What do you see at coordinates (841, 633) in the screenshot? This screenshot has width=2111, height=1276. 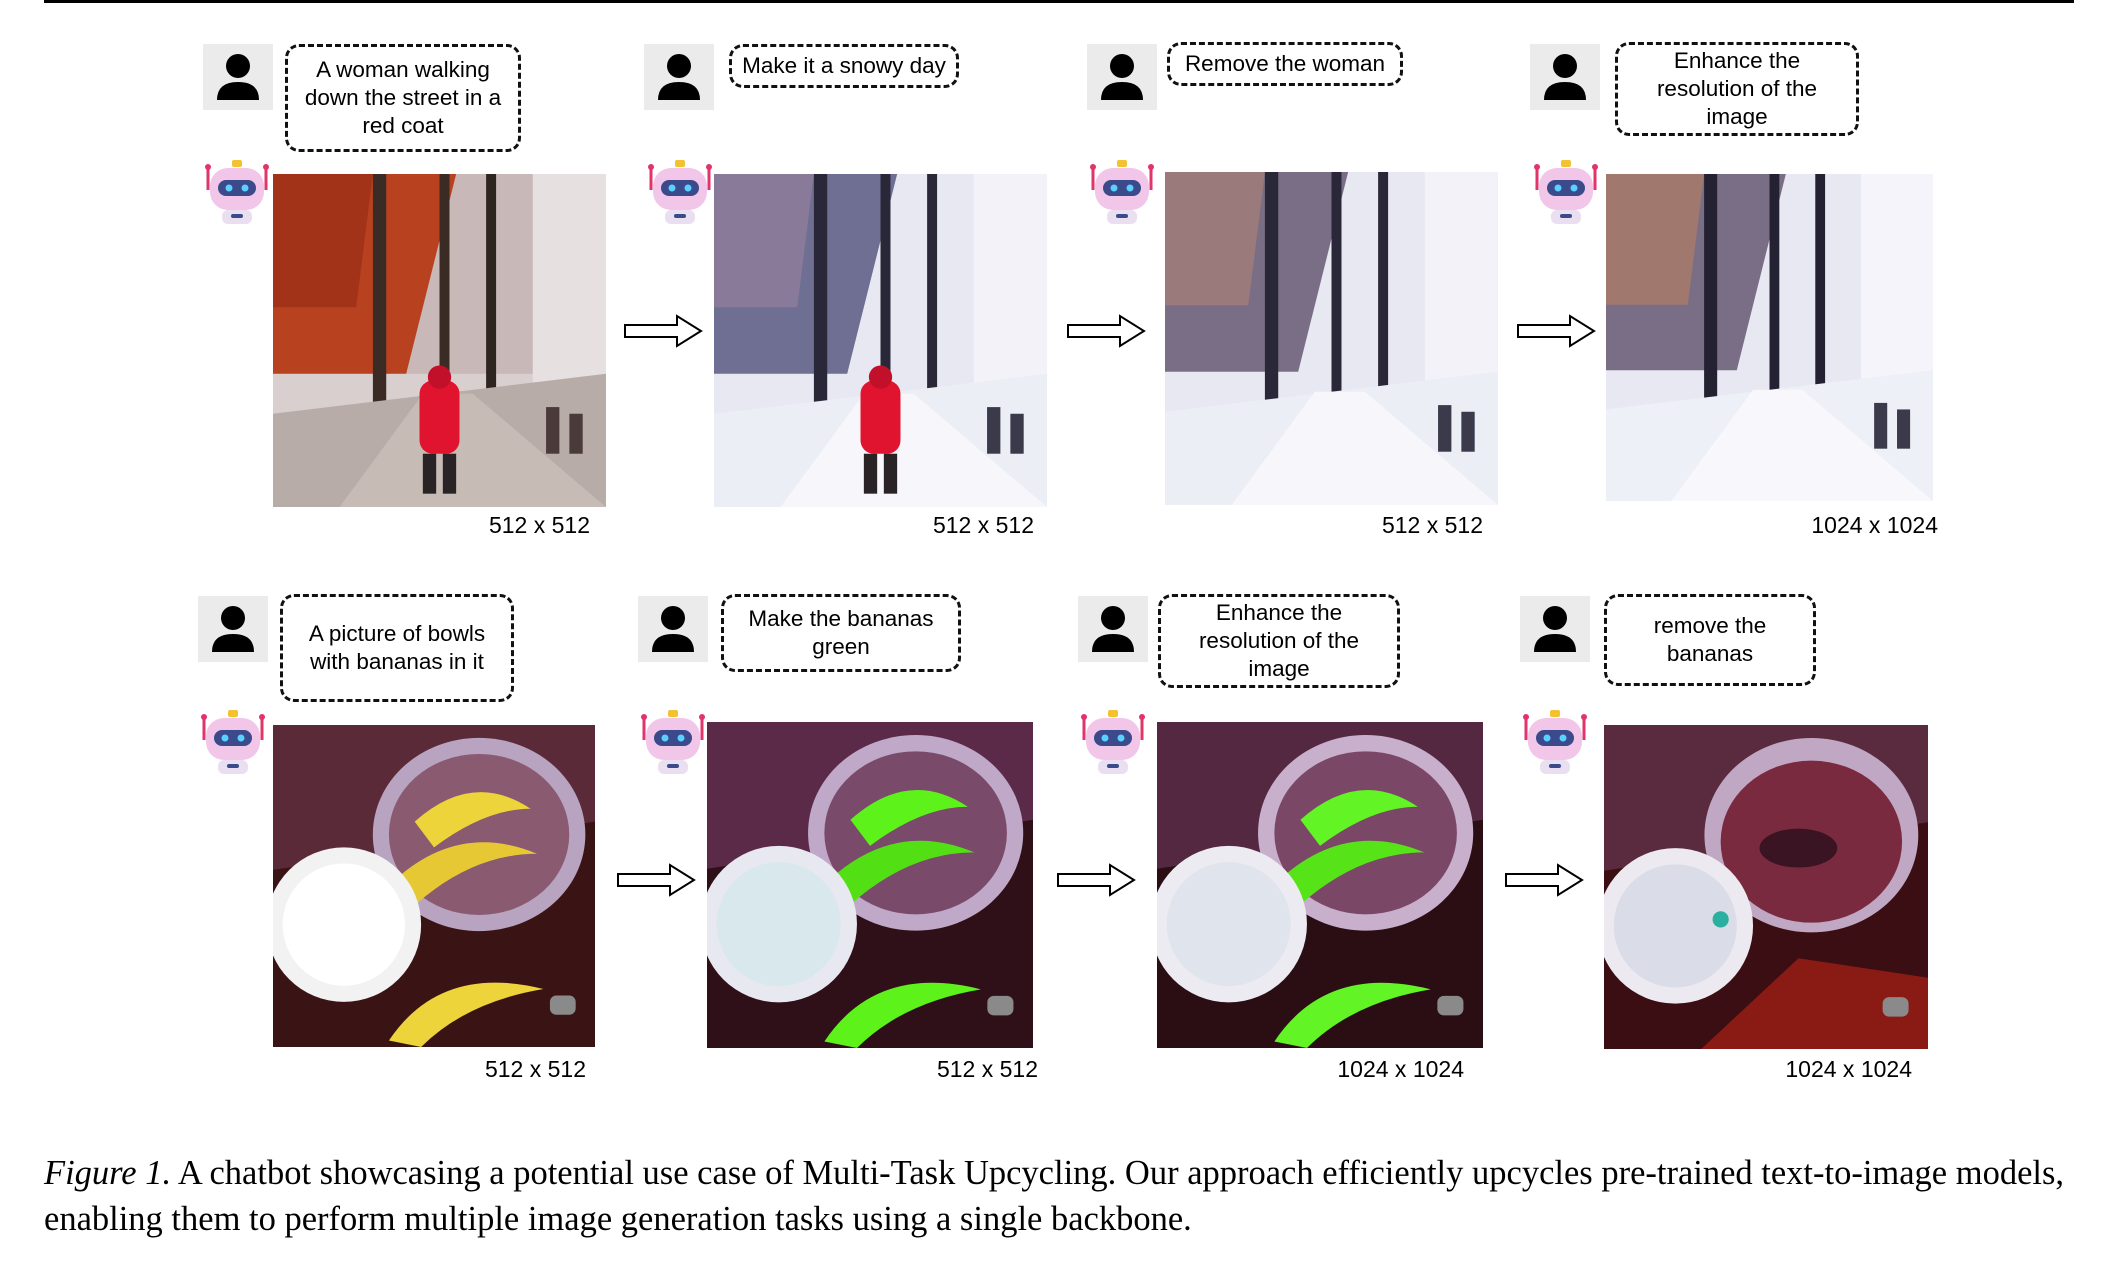 I see `prompt-bubble: Make the bananas green` at bounding box center [841, 633].